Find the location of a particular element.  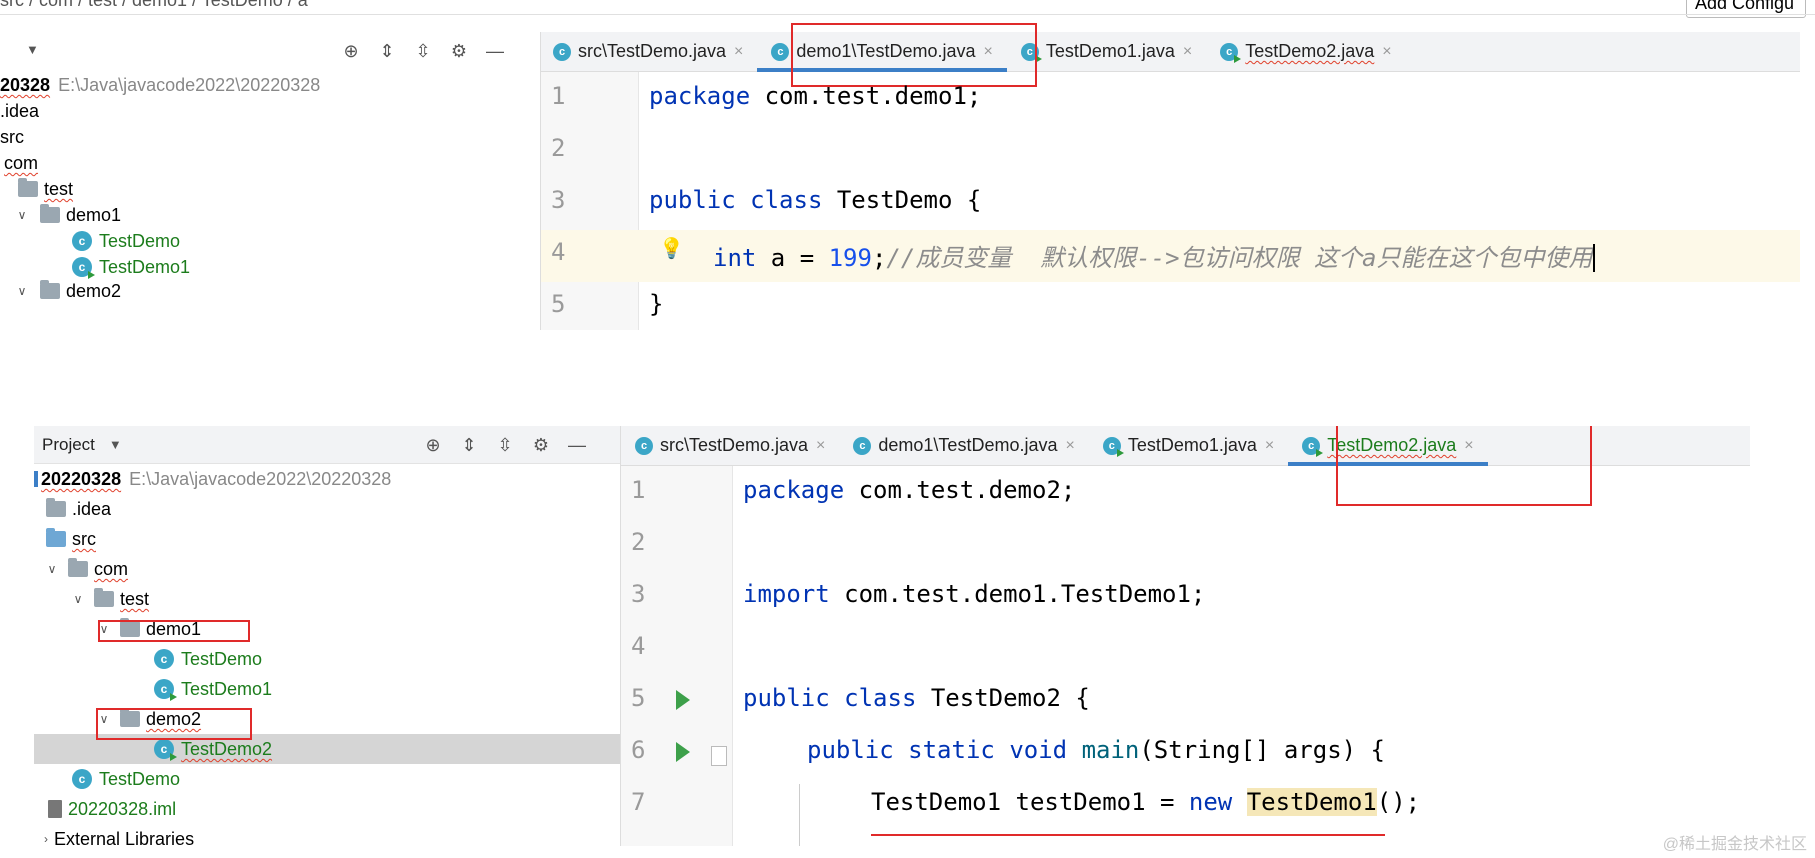

breadcrumb: src / com / test / demo1 / TestDemo / a is located at coordinates (154, 5).